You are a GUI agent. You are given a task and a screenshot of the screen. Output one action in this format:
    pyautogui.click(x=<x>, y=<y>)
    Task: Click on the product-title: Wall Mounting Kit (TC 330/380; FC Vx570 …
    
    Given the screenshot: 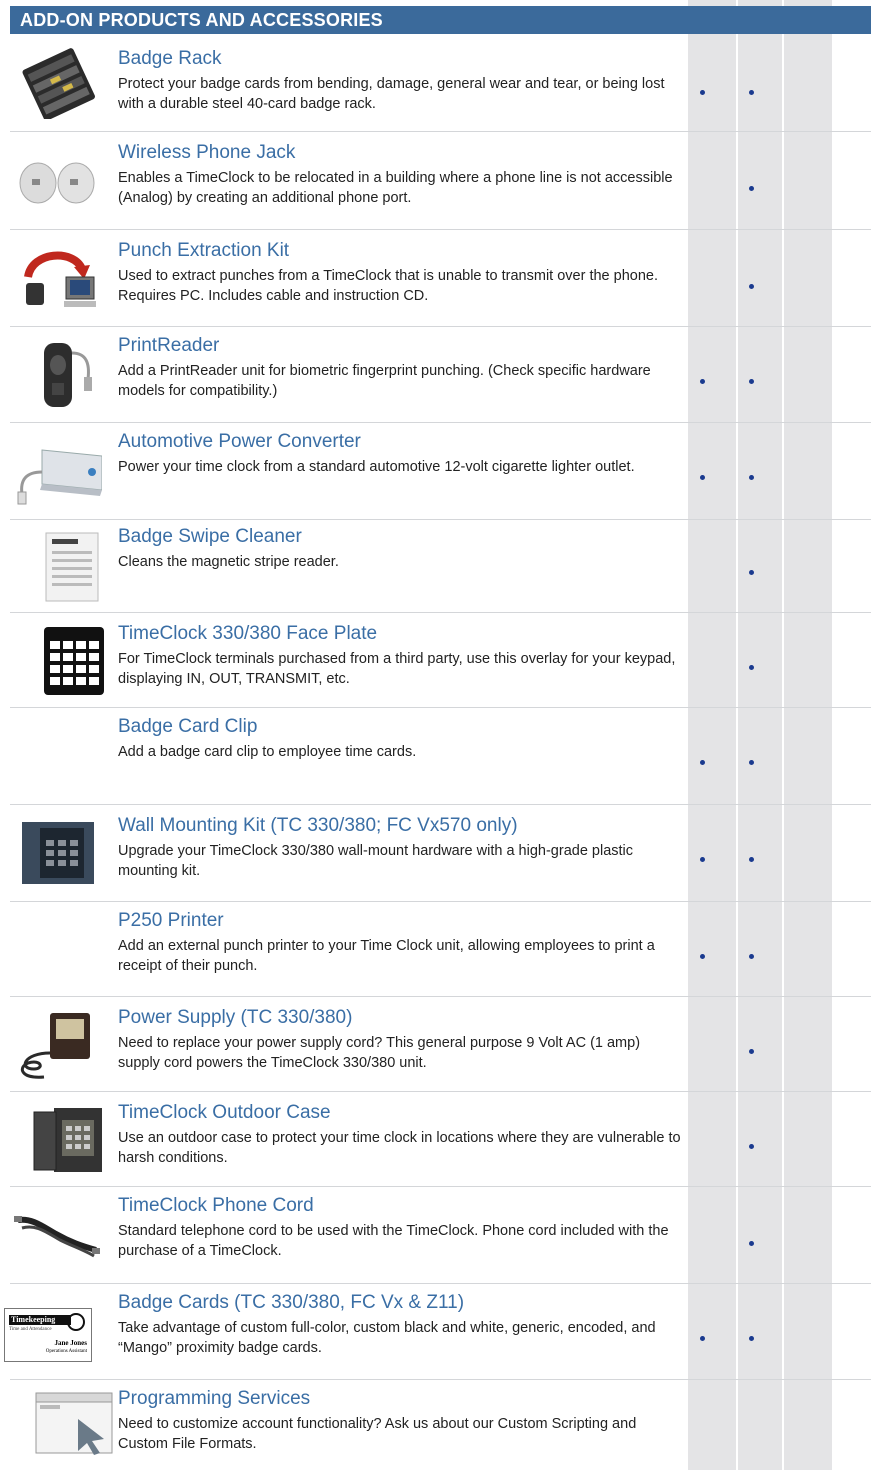 What is the action you would take?
    pyautogui.click(x=318, y=825)
    